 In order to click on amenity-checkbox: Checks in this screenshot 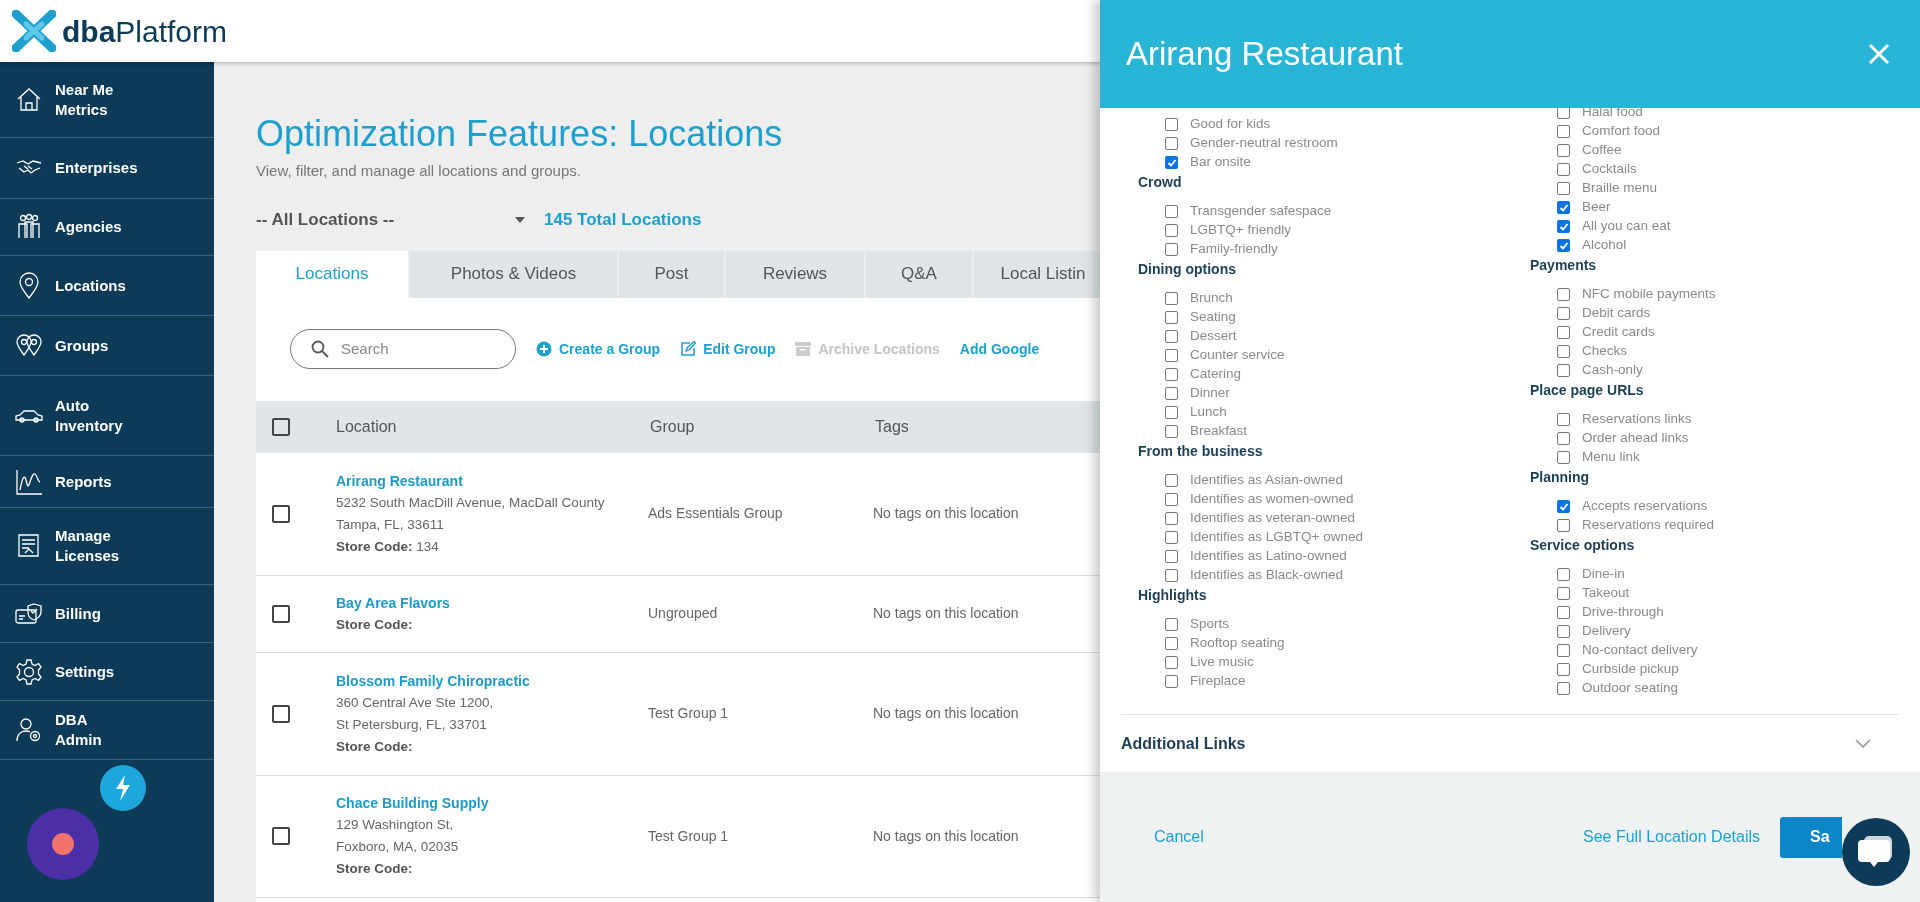, I will do `click(1578, 351)`.